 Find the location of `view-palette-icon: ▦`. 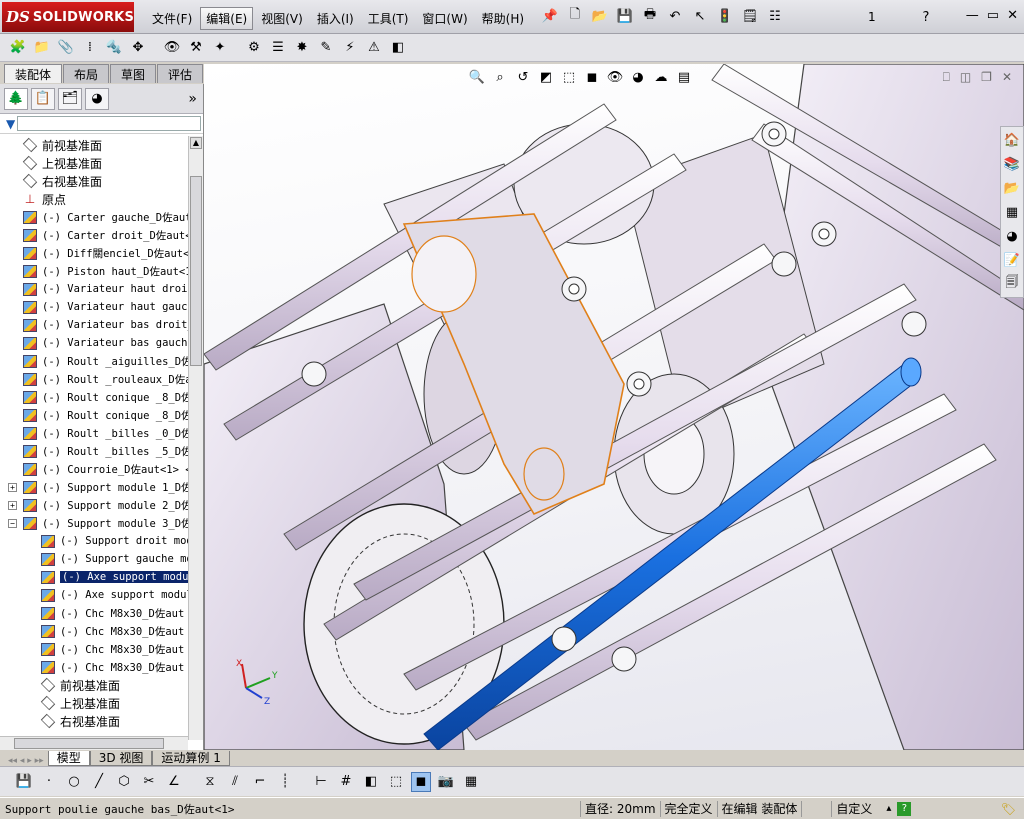

view-palette-icon: ▦ is located at coordinates (1012, 212).